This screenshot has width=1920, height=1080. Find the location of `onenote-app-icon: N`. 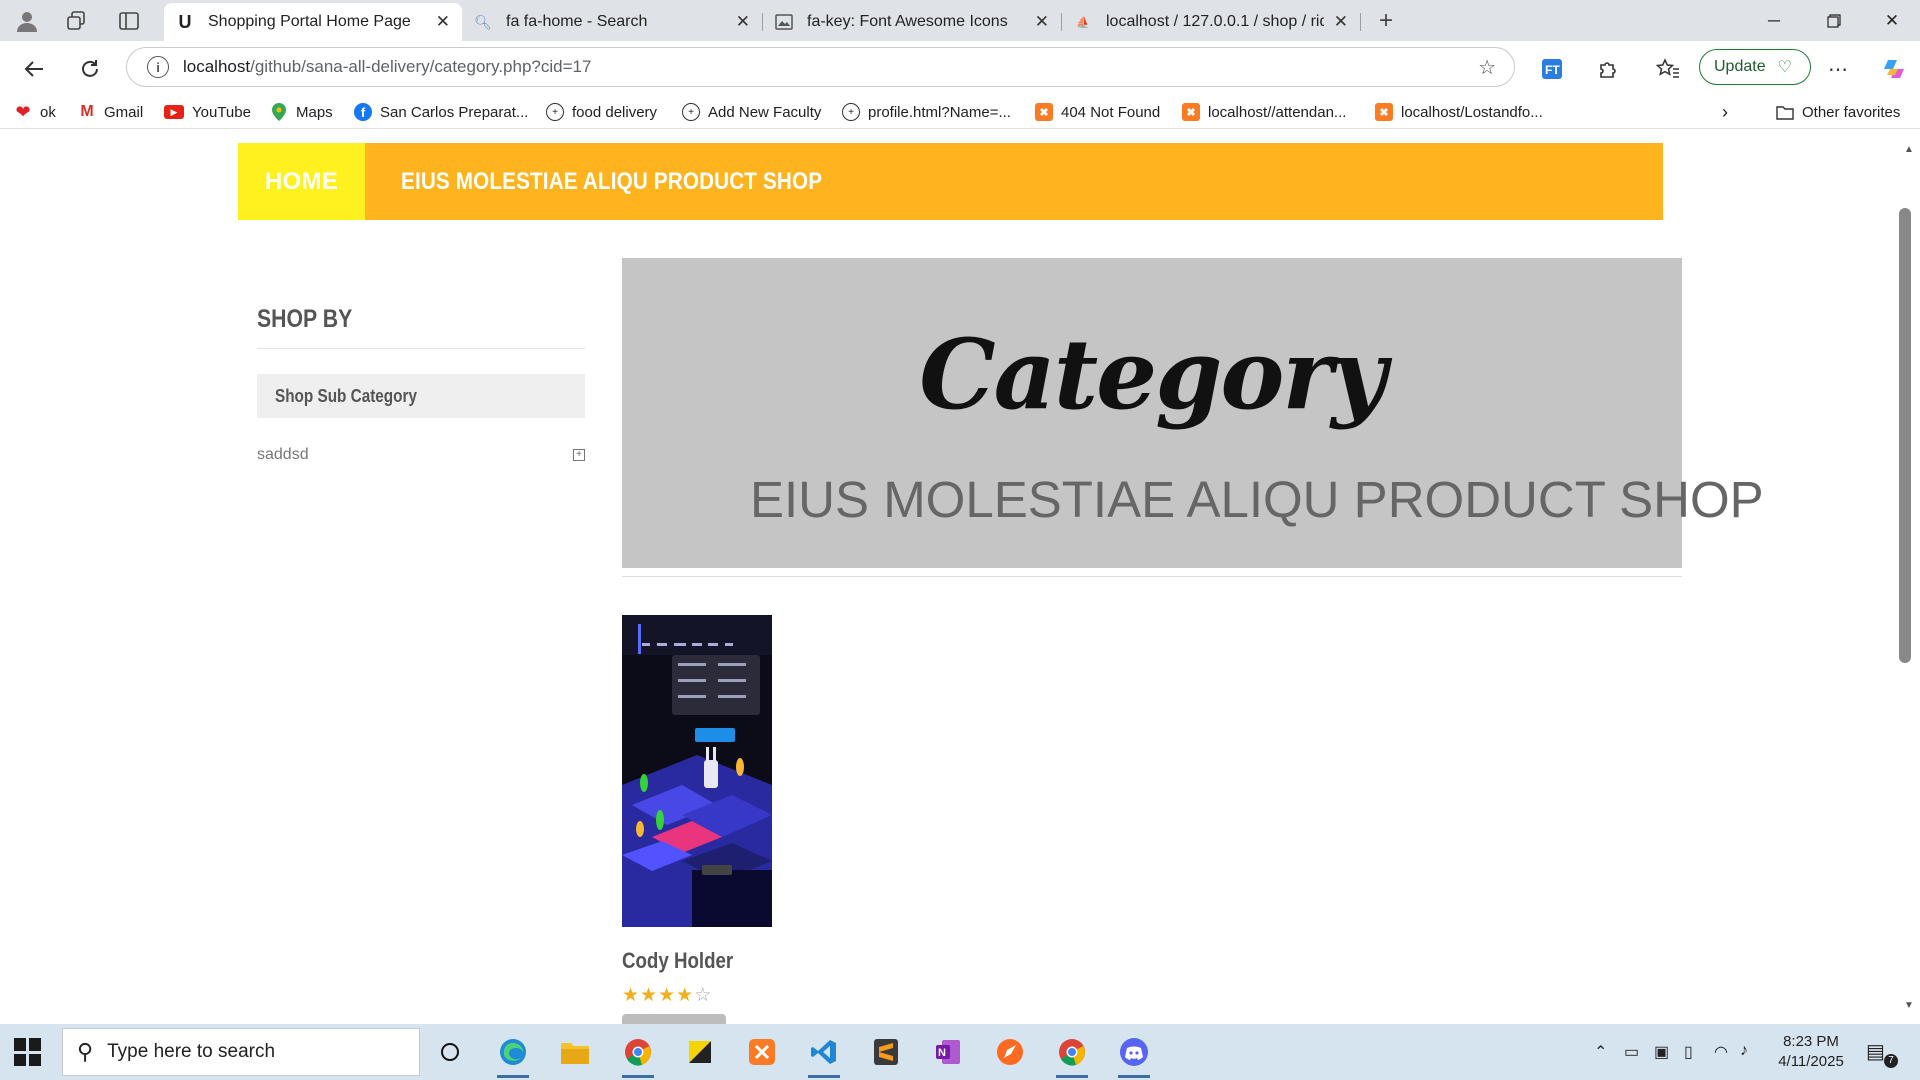

onenote-app-icon: N is located at coordinates (948, 1052).